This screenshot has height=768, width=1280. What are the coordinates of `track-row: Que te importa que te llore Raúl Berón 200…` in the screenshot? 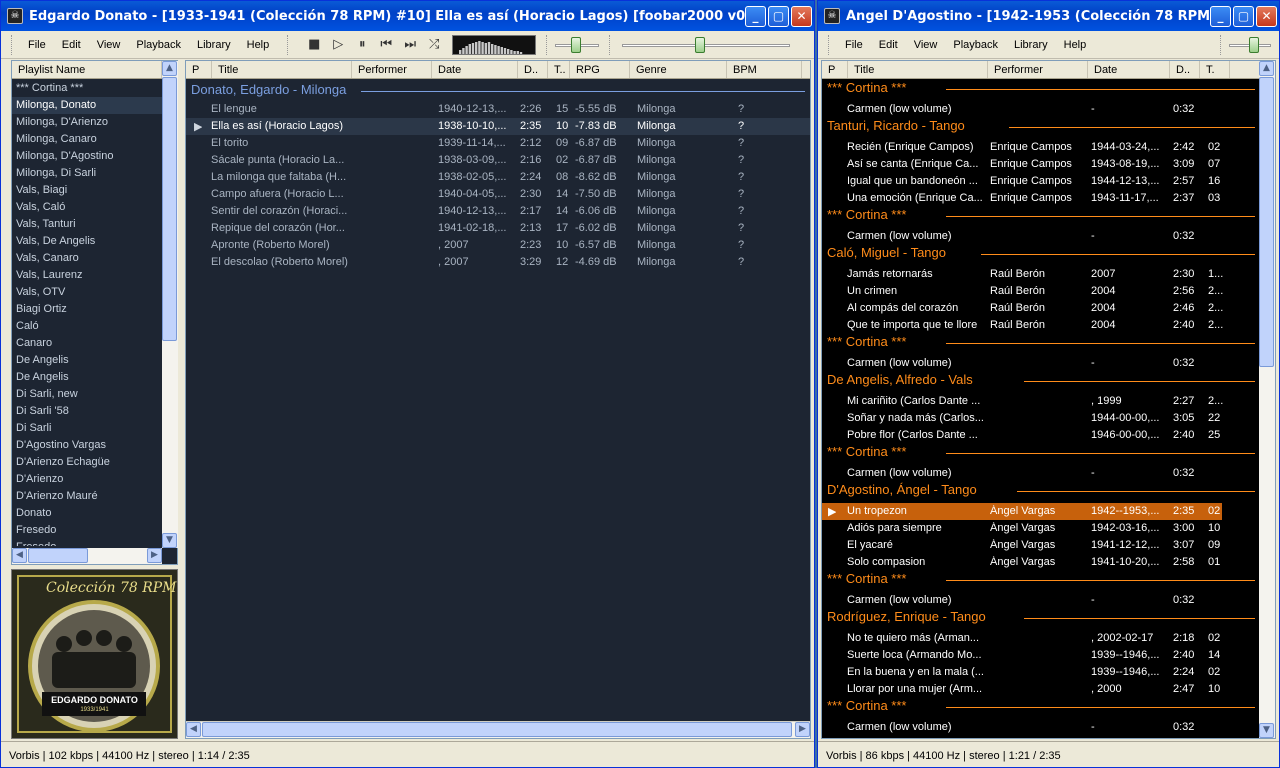 It's located at (1022, 325).